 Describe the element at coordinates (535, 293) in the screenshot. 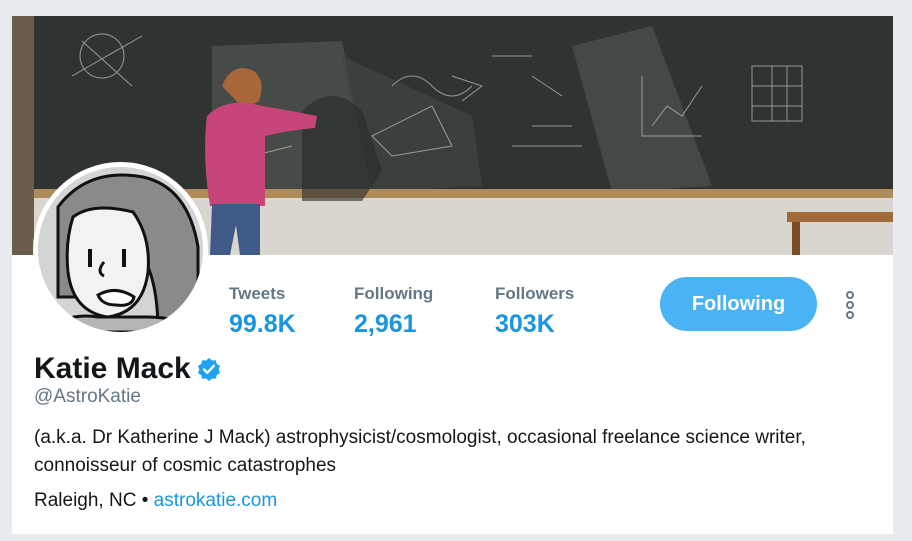

I see `stat-followers-label: Followers` at that location.